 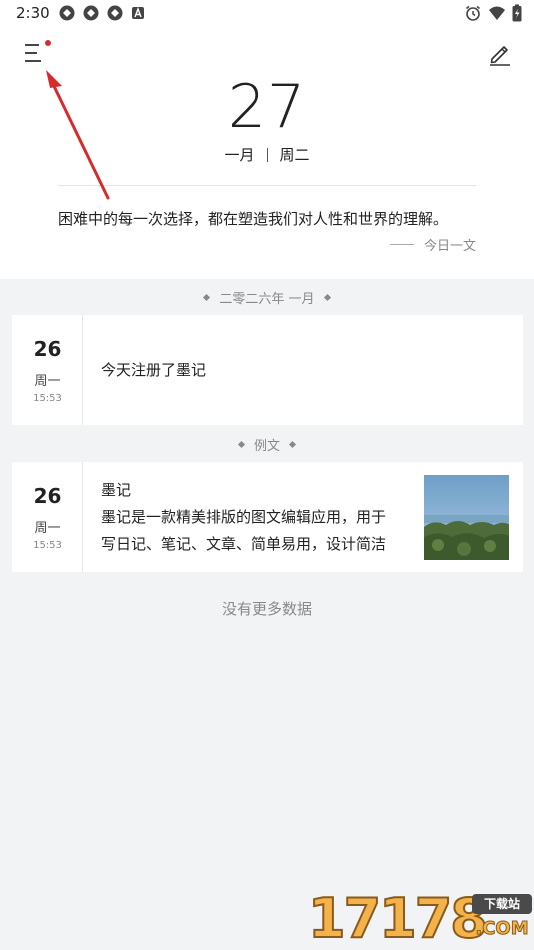 I want to click on daily-quote: 困难中的每一次选择，都在塑造我们对人性和世界的理解。, so click(x=273, y=218).